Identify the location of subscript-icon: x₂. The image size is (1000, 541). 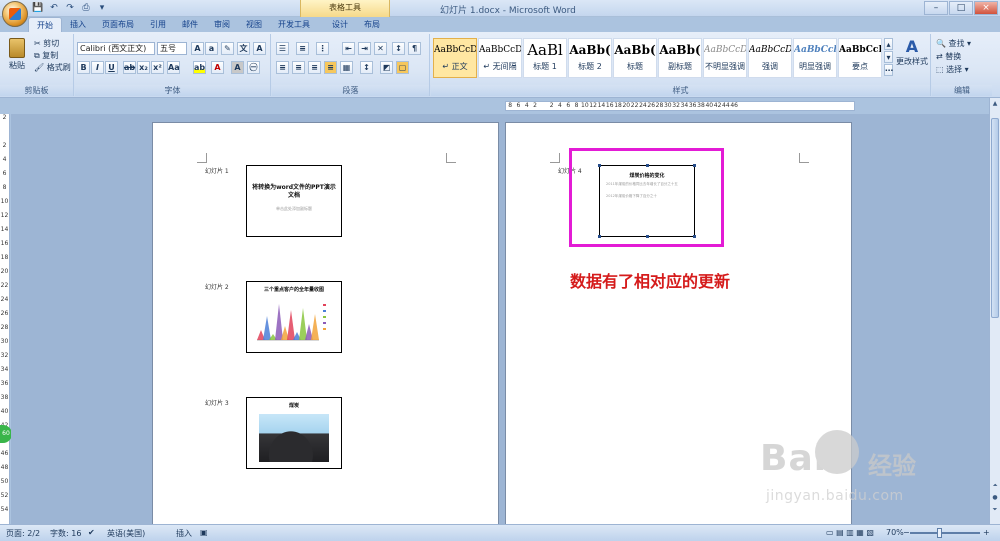
(143, 67).